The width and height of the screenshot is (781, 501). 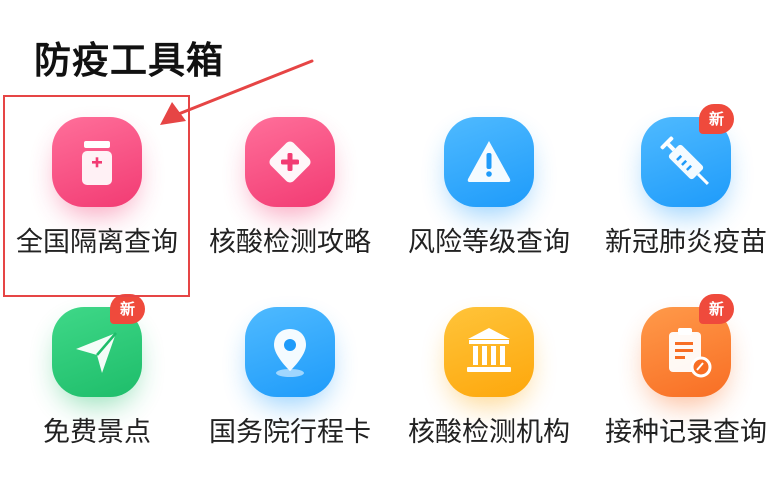 What do you see at coordinates (686, 242) in the screenshot?
I see `tool-label: 新冠肺炎疫苗` at bounding box center [686, 242].